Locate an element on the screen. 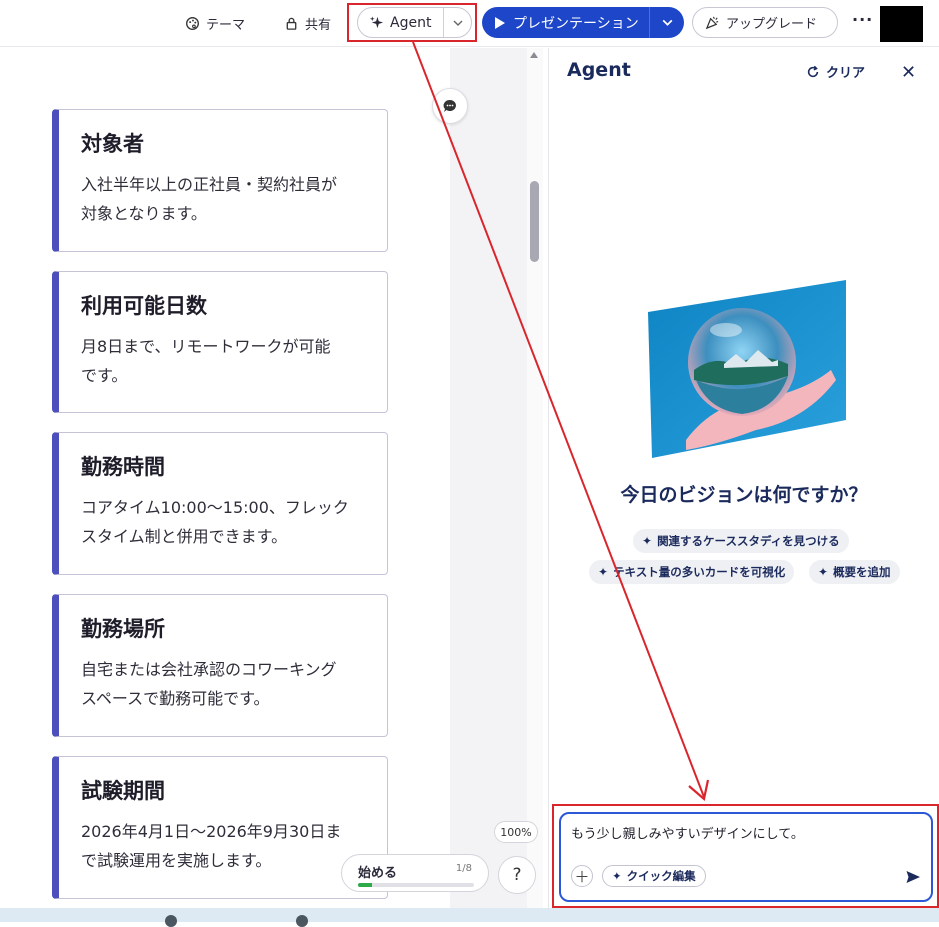 Image resolution: width=939 pixels, height=927 pixels. play-icon is located at coordinates (500, 22).